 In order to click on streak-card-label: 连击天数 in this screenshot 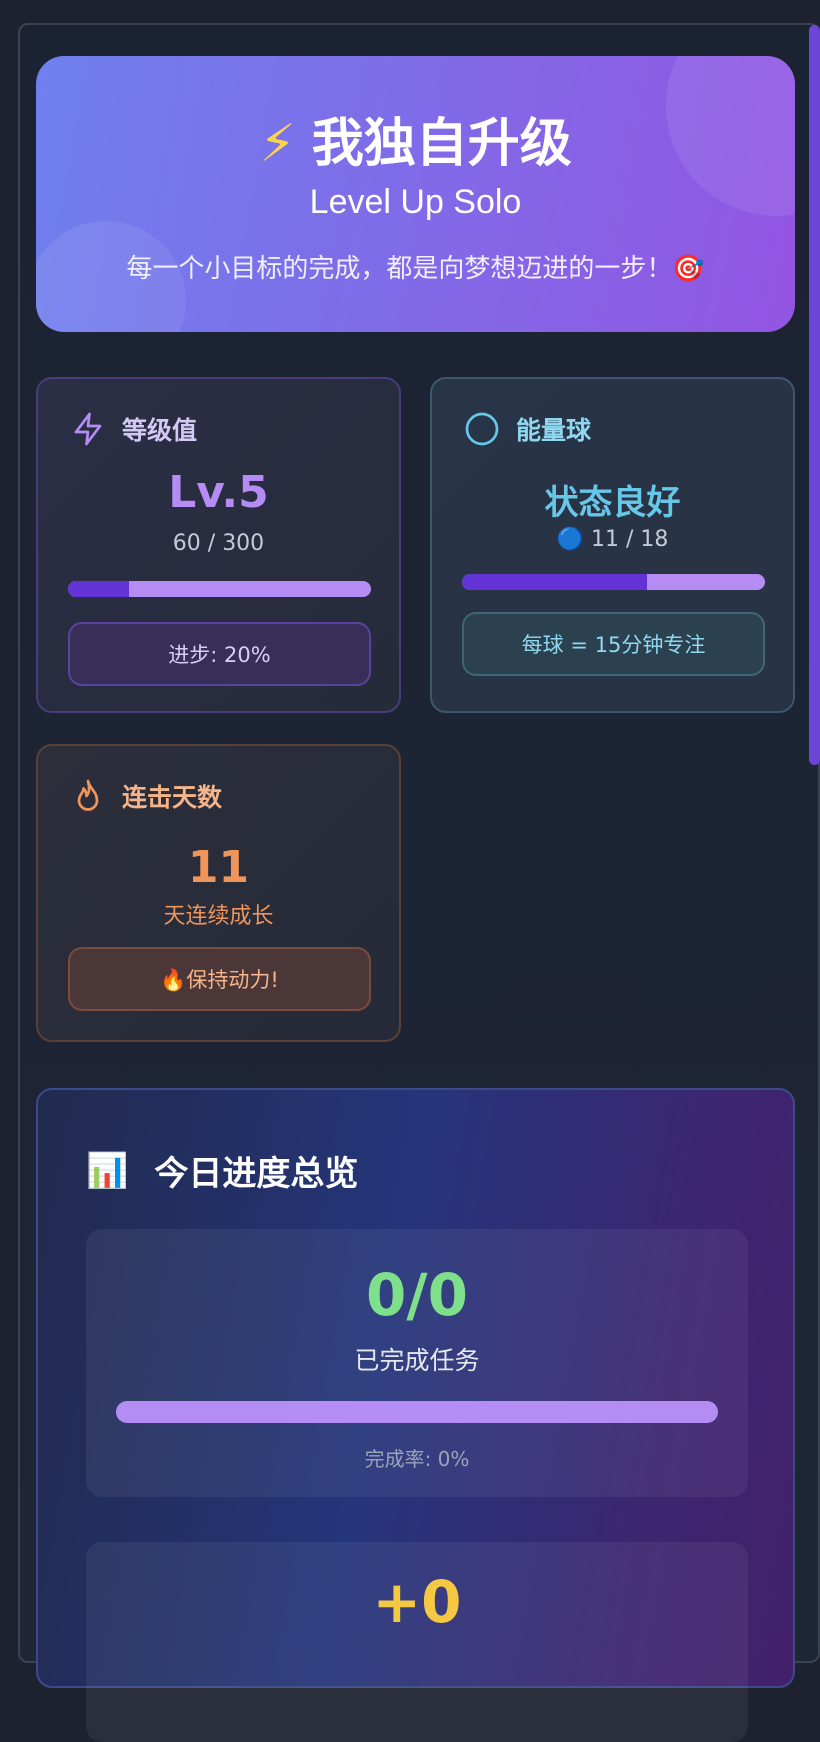, I will do `click(172, 797)`.